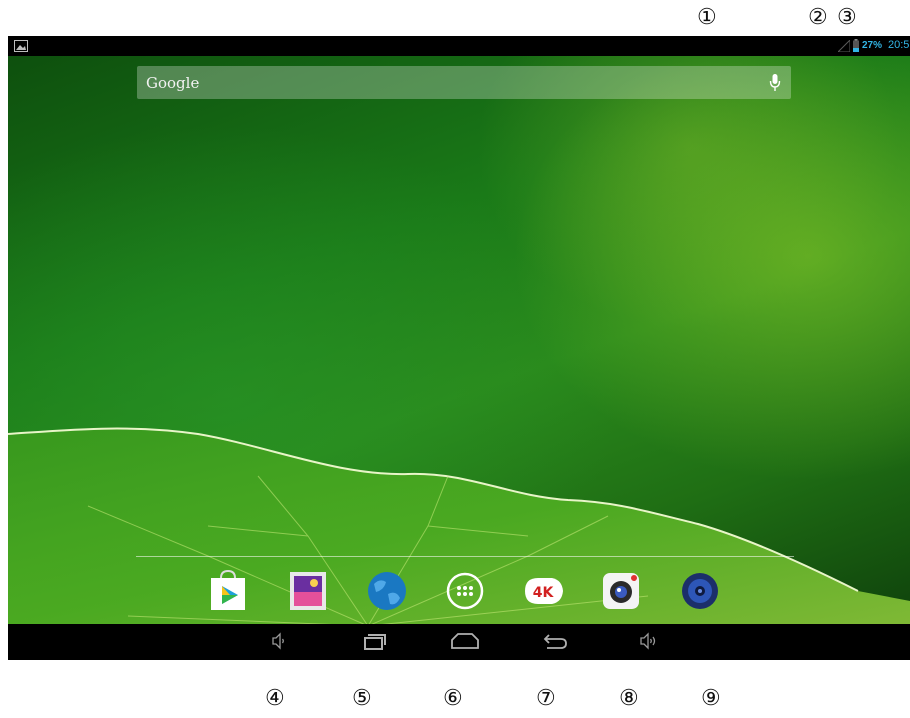 Image resolution: width=910 pixels, height=718 pixels. I want to click on search-label: Google, so click(173, 83).